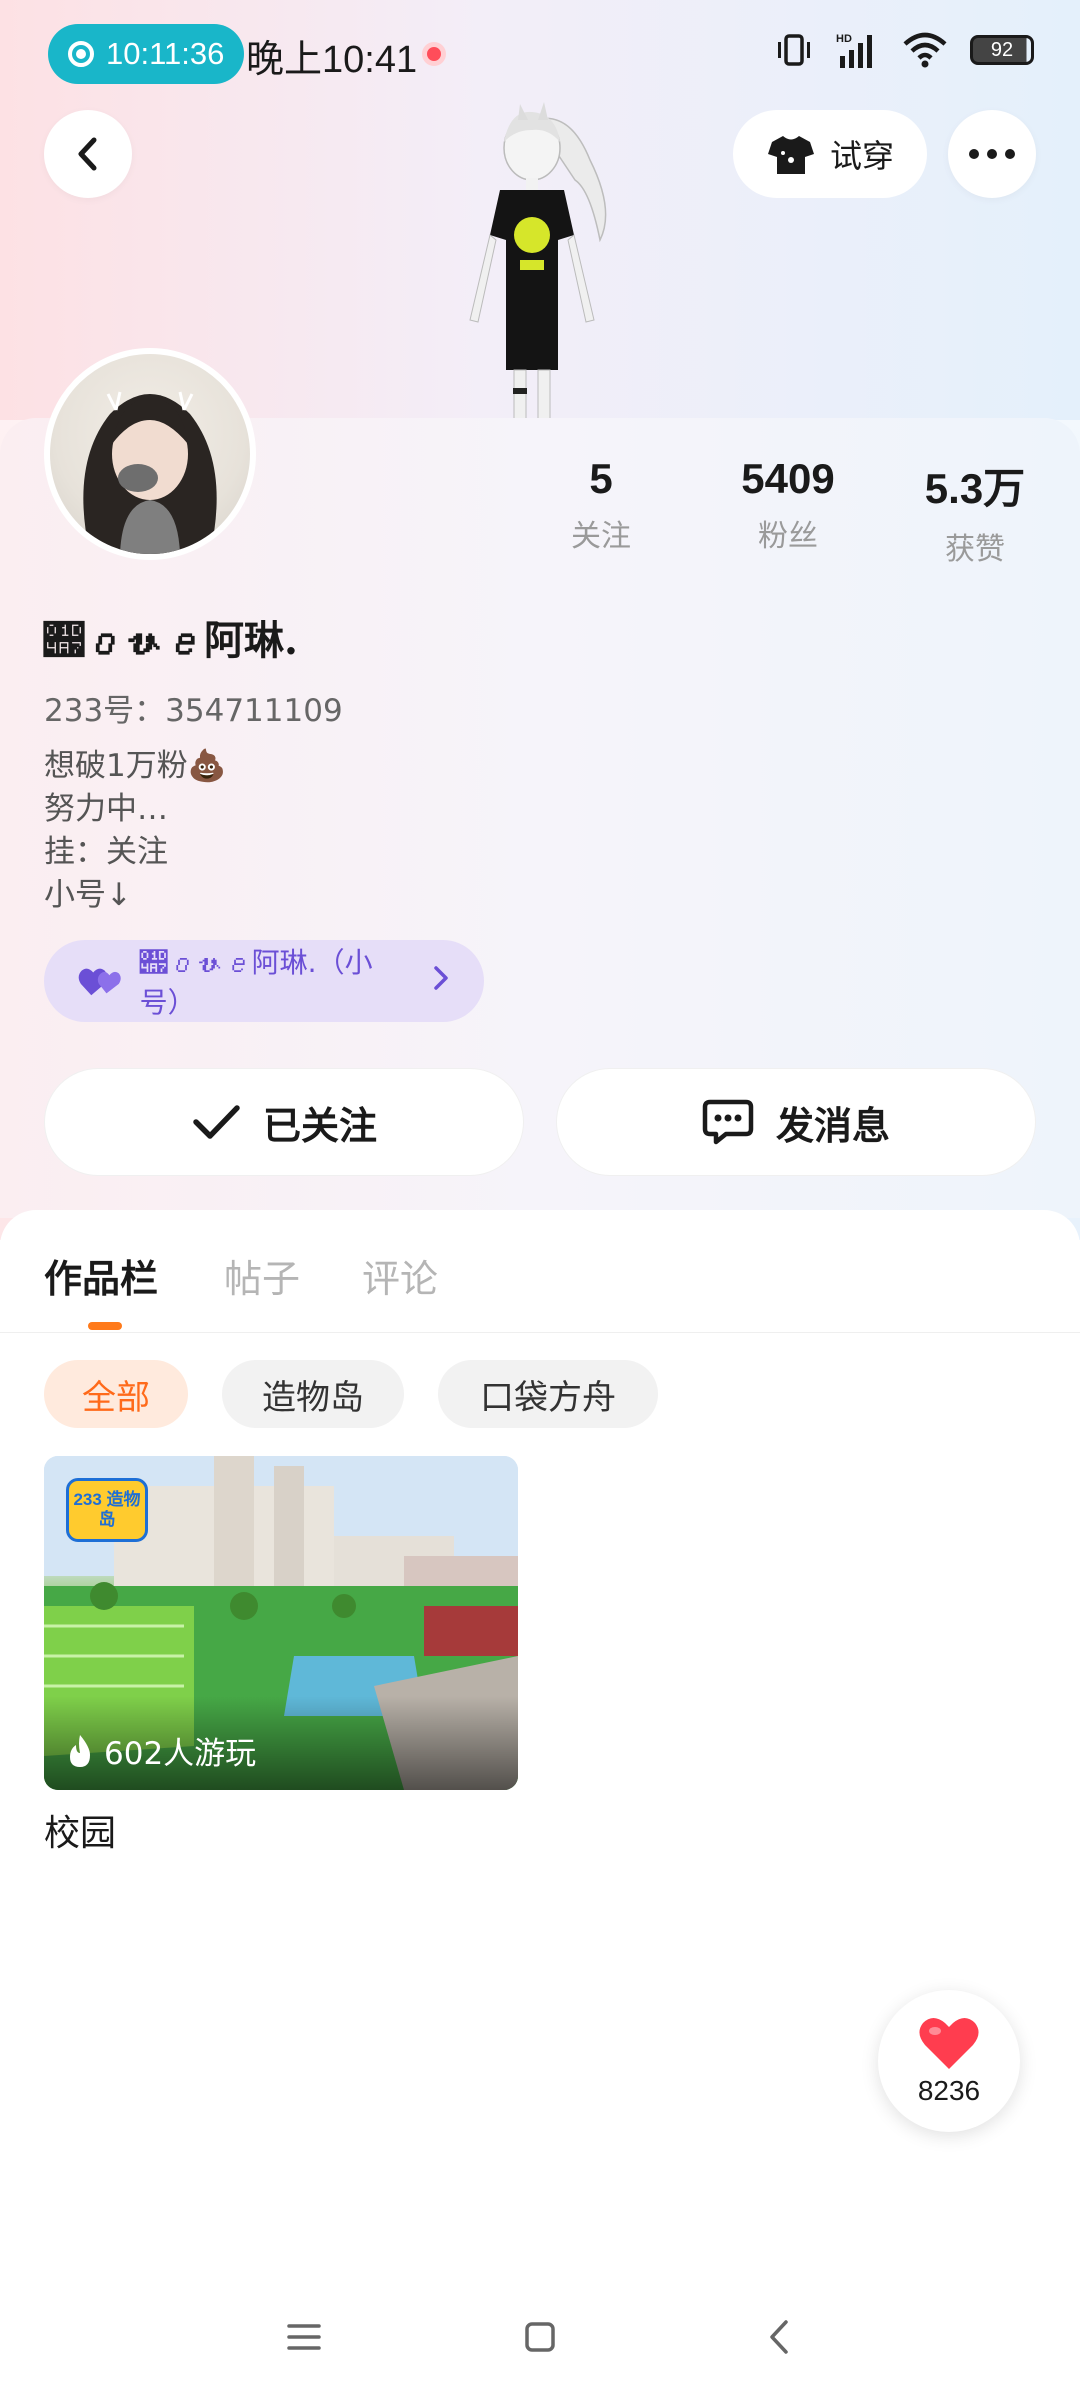 This screenshot has width=1080, height=2400. Describe the element at coordinates (788, 505) in the screenshot. I see `followers-stat: 5409 粉丝` at that location.